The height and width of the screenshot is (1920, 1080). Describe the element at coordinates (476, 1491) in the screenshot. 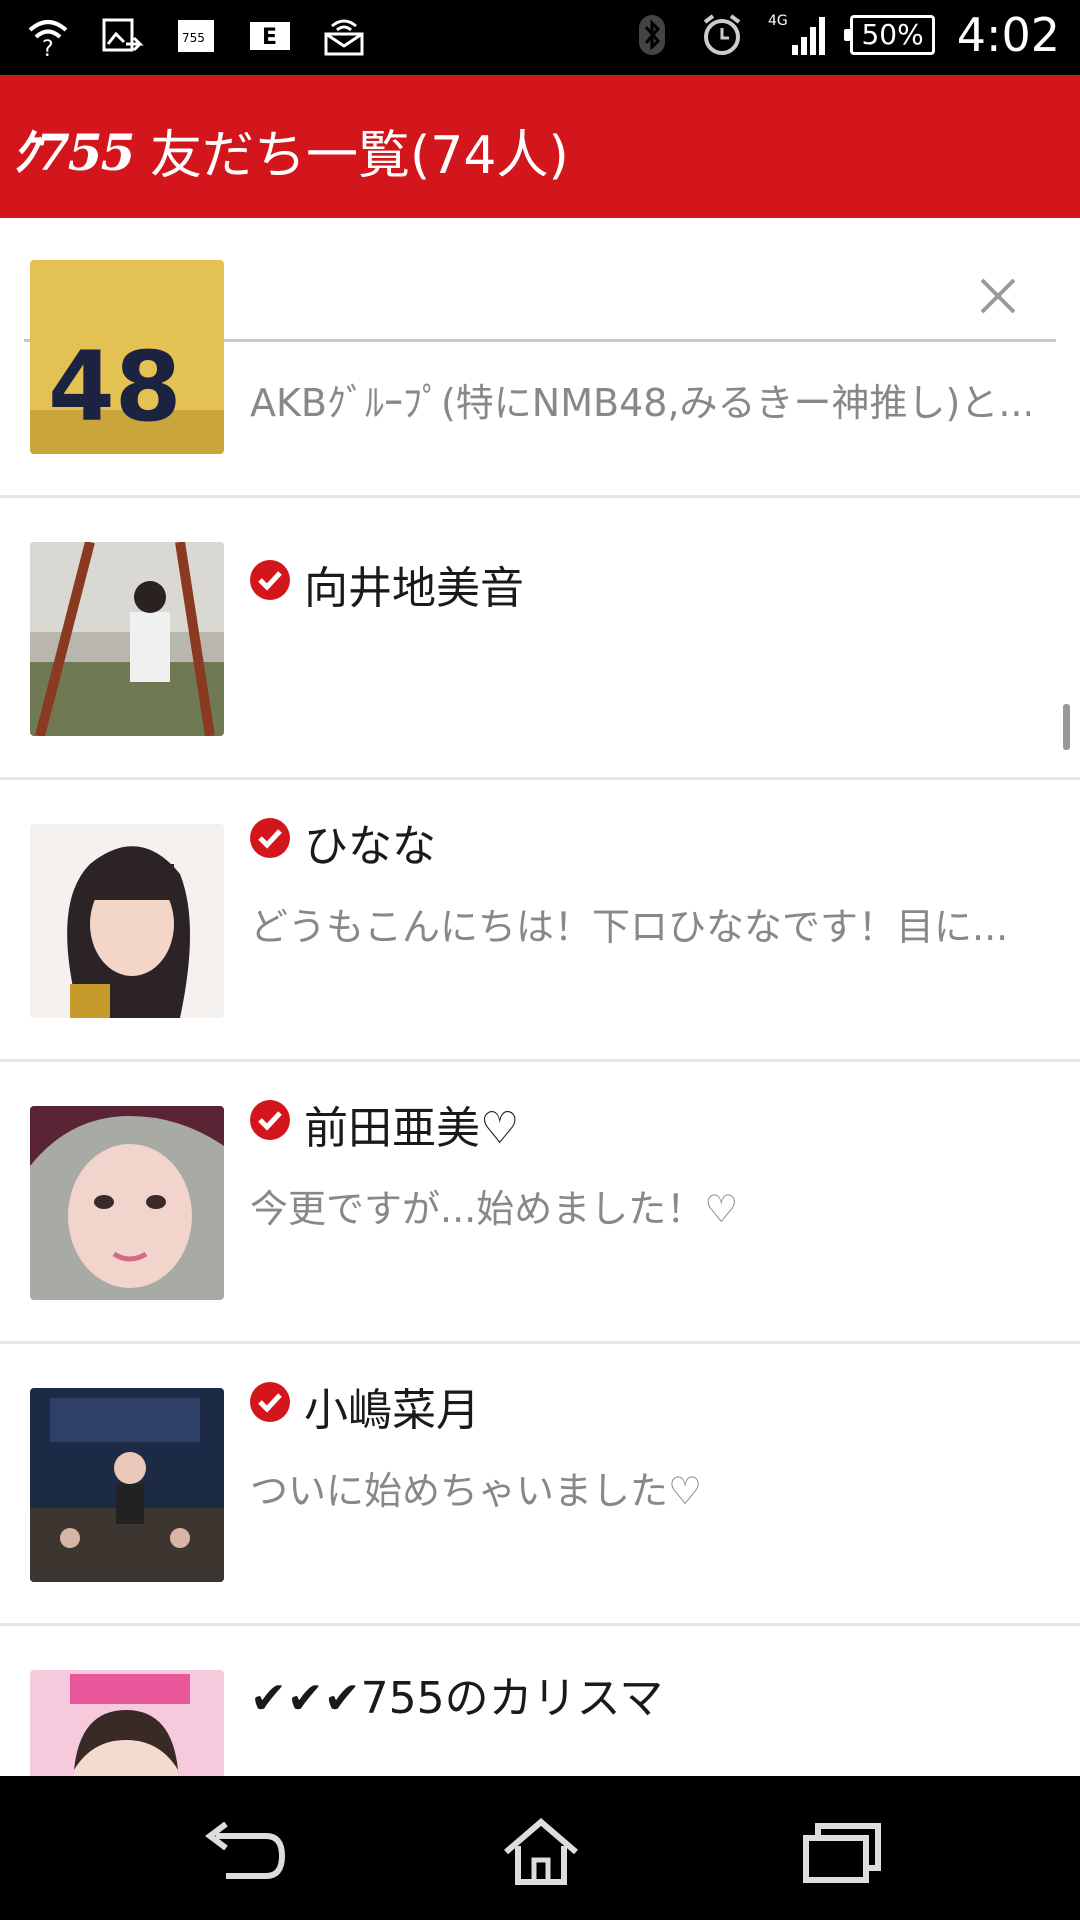

I see `friend-description: ついに始めちゃいました♡` at that location.